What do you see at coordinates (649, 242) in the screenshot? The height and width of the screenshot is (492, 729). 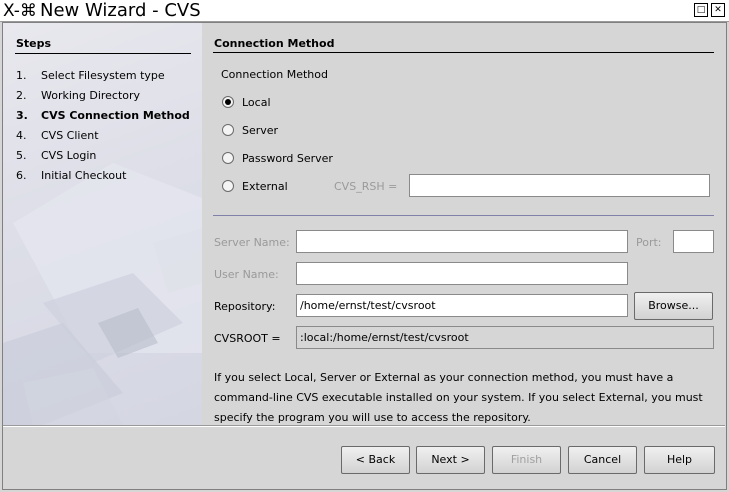 I see `port-label: Port:` at bounding box center [649, 242].